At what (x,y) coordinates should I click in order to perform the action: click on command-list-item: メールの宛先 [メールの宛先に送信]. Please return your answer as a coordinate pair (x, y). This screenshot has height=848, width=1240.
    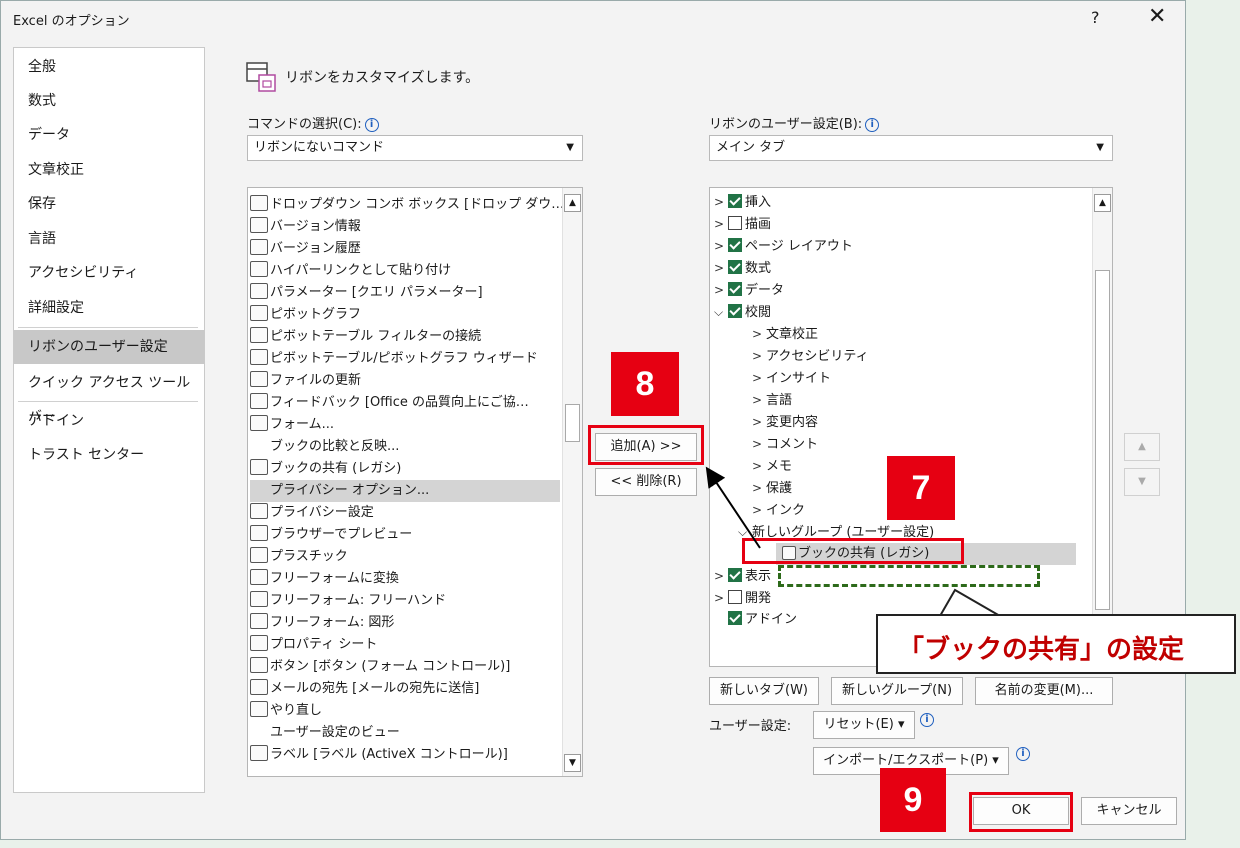
    Looking at the image, I should click on (405, 689).